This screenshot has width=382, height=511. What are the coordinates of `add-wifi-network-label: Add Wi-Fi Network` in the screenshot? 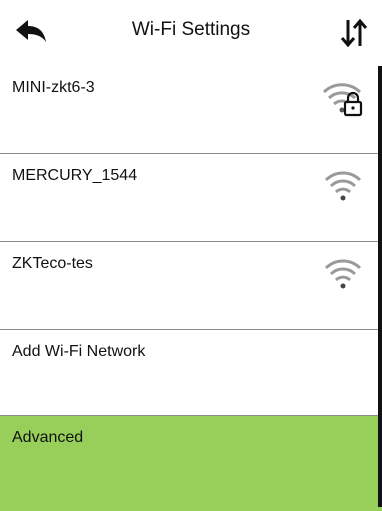 It's located at (79, 351).